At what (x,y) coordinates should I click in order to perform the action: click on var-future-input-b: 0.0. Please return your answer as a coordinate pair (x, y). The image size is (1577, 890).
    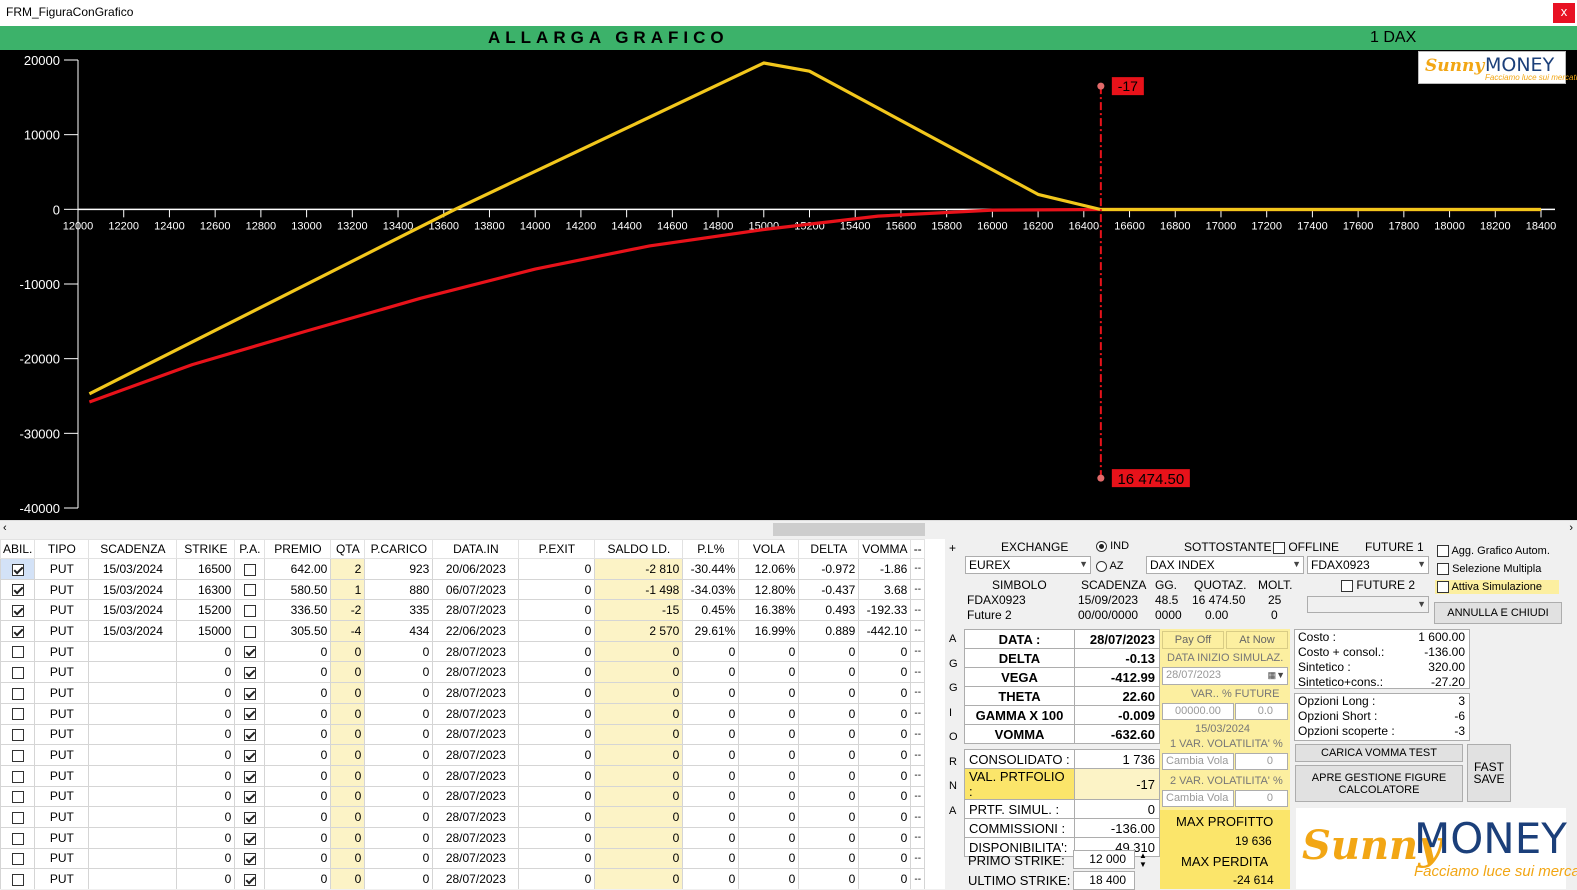
    Looking at the image, I should click on (1261, 711).